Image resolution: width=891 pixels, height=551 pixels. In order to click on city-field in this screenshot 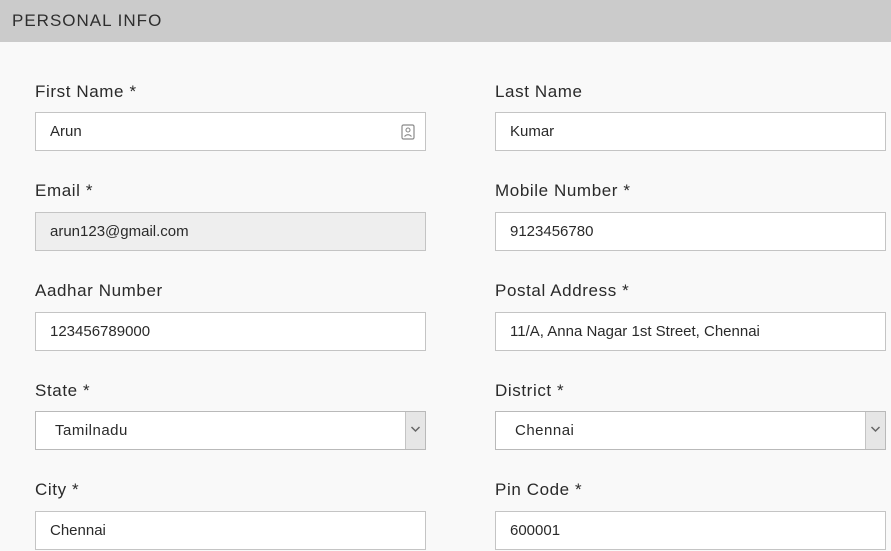, I will do `click(230, 530)`.